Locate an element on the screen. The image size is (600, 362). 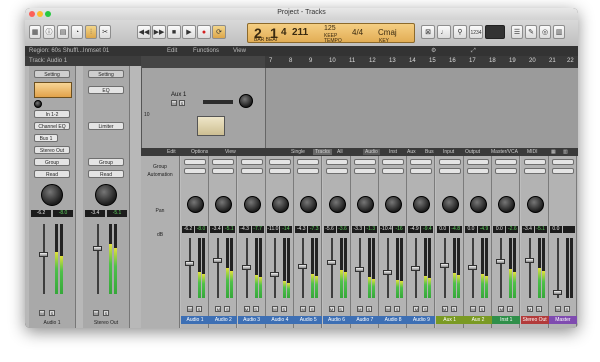
output-slot: Stereo Out is located at coordinates (52, 150).